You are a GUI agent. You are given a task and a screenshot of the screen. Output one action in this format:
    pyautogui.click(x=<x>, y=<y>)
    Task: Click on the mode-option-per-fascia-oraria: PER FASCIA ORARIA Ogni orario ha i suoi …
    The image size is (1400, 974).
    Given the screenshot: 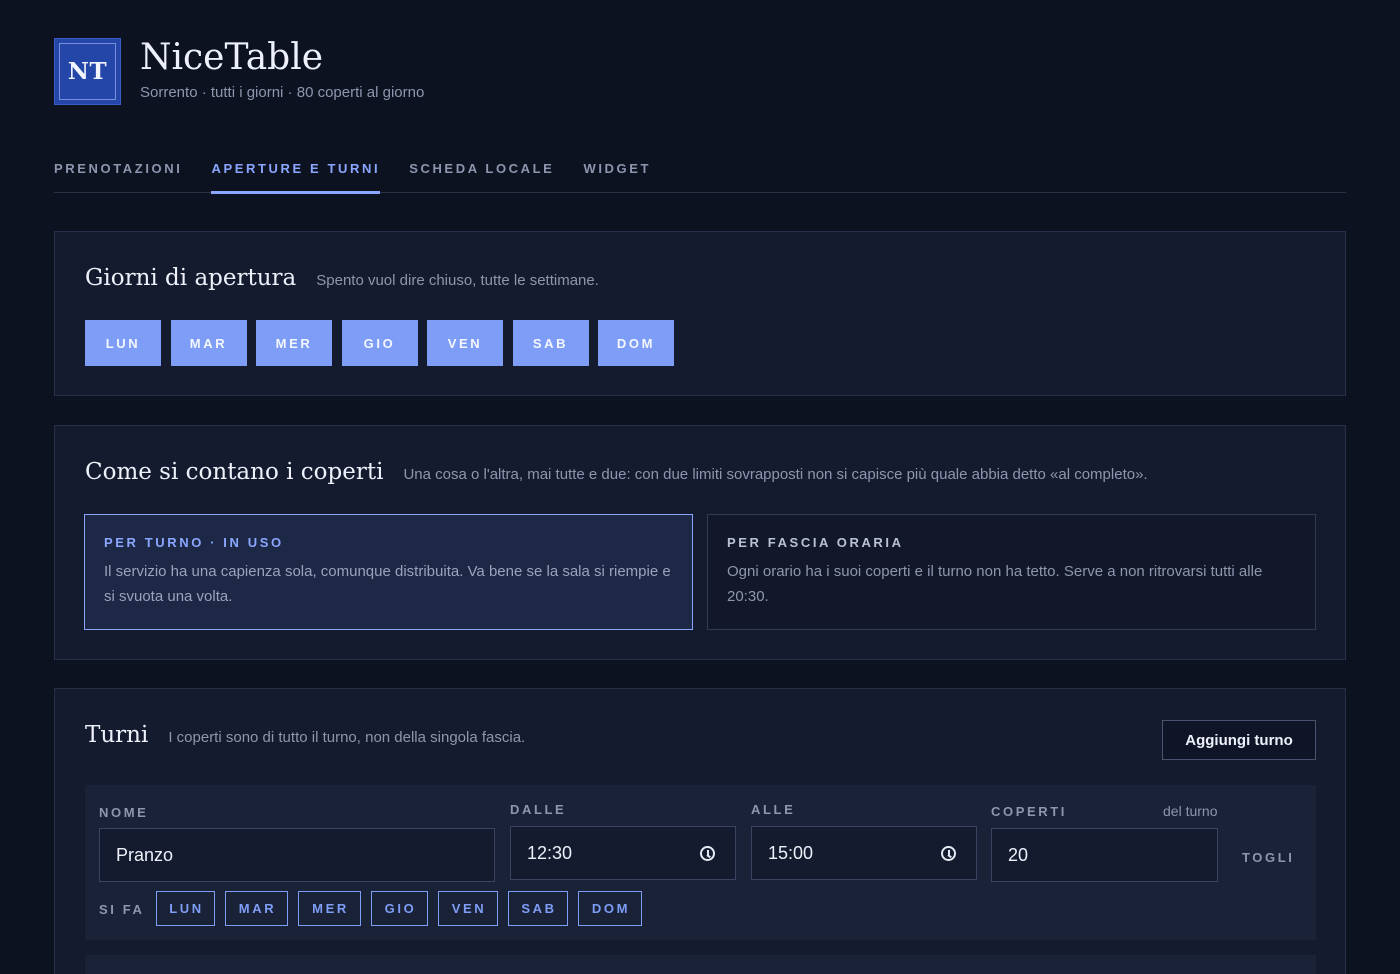 What is the action you would take?
    pyautogui.click(x=1011, y=572)
    